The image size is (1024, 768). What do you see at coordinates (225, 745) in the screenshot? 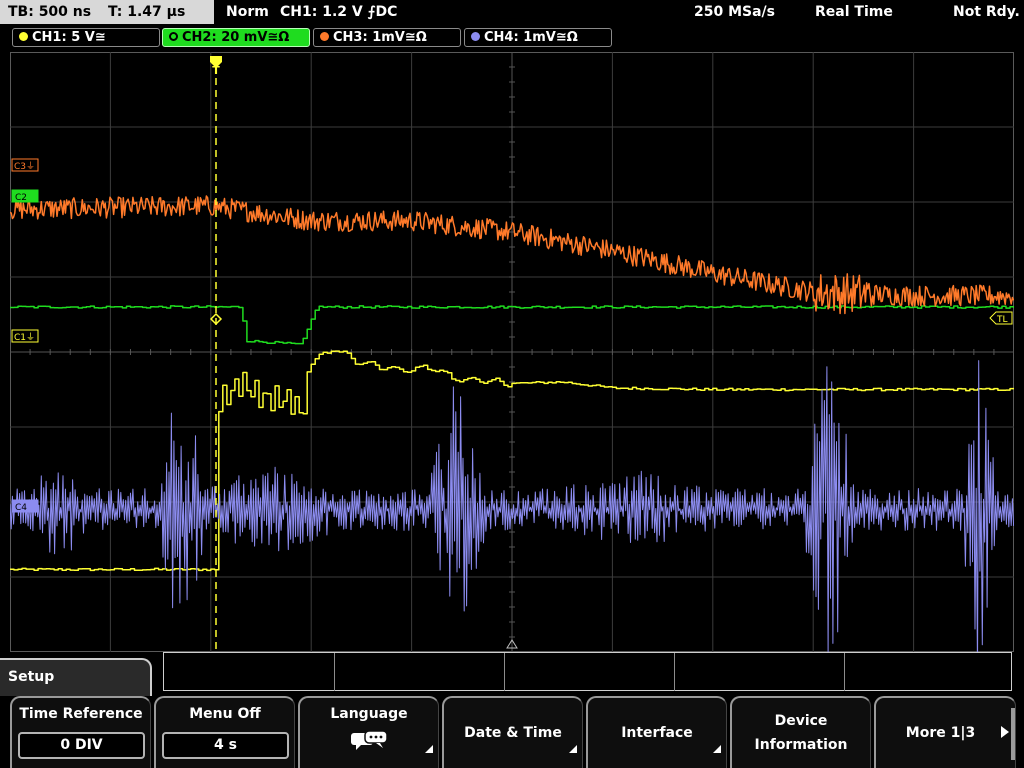
I see `menu-off-value: 4 s` at bounding box center [225, 745].